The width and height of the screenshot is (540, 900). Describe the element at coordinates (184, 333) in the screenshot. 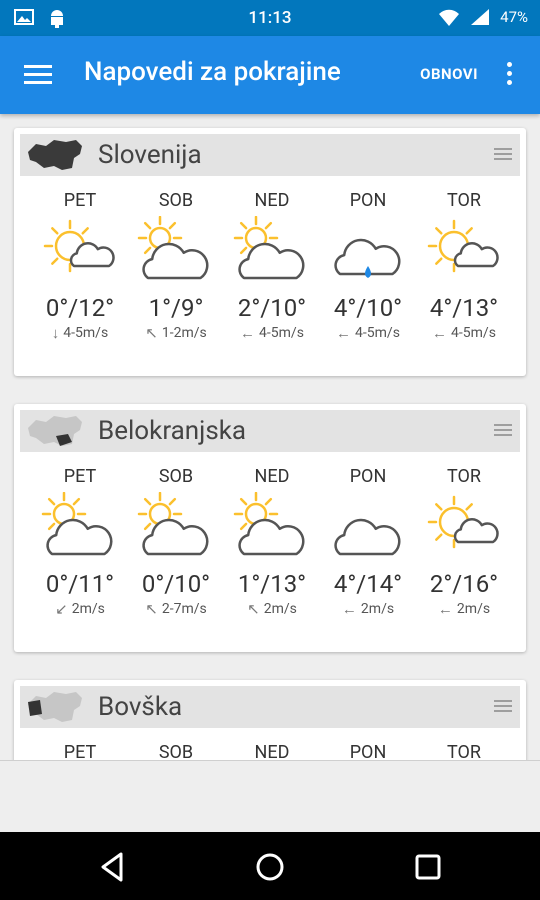

I see `wind-speed: 1-2m/s` at that location.